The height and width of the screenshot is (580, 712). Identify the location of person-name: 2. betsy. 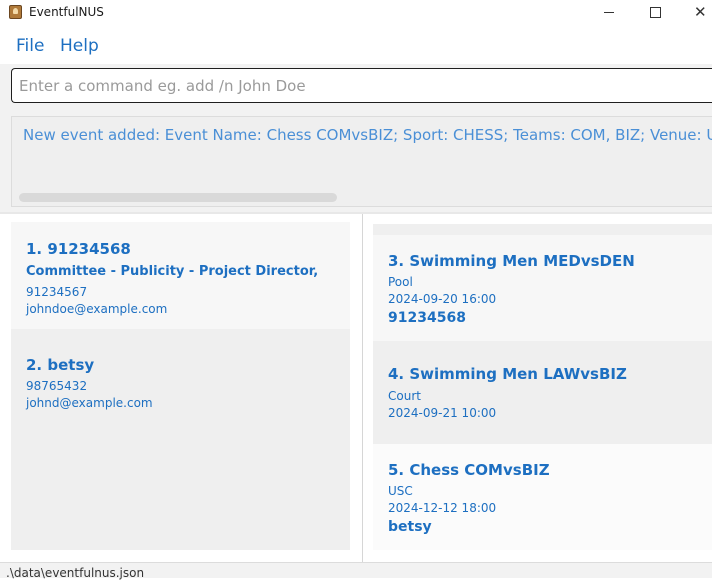
(60, 365).